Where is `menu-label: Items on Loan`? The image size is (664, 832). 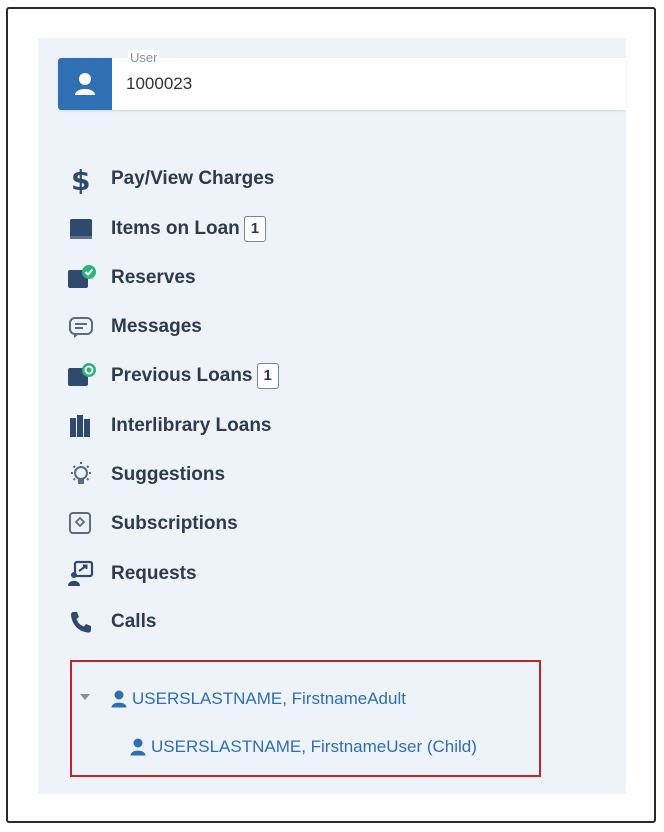 menu-label: Items on Loan is located at coordinates (175, 228).